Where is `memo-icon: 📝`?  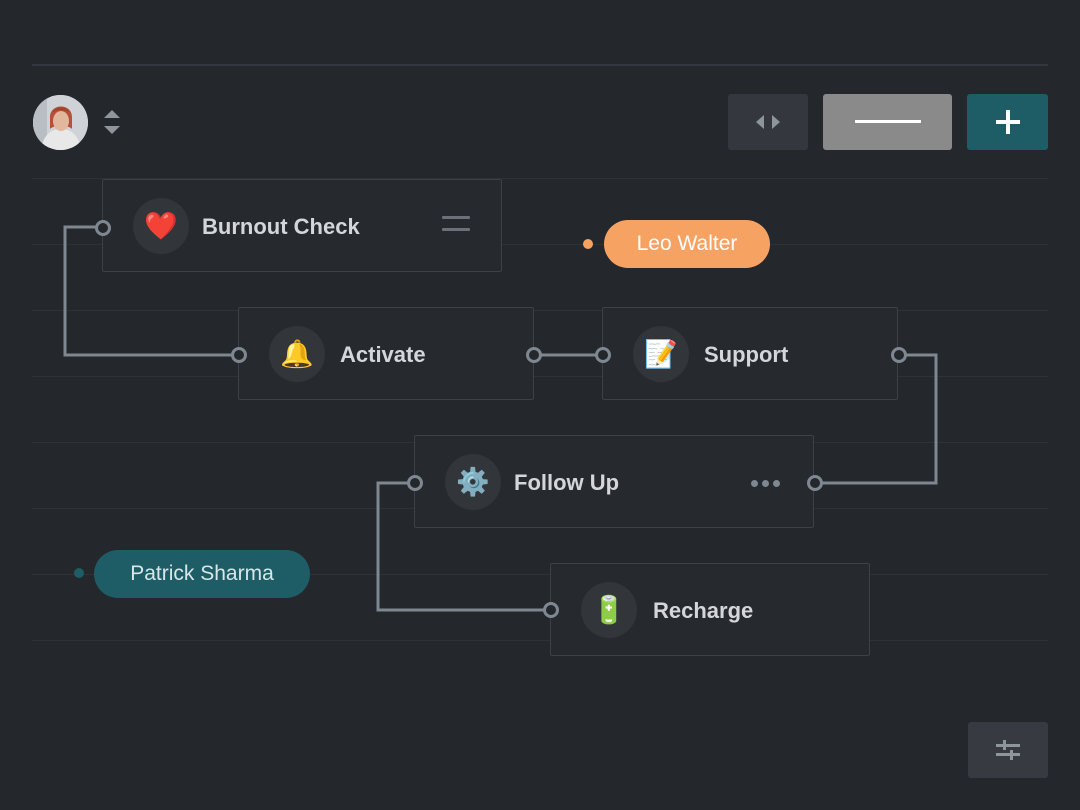
memo-icon: 📝 is located at coordinates (661, 354).